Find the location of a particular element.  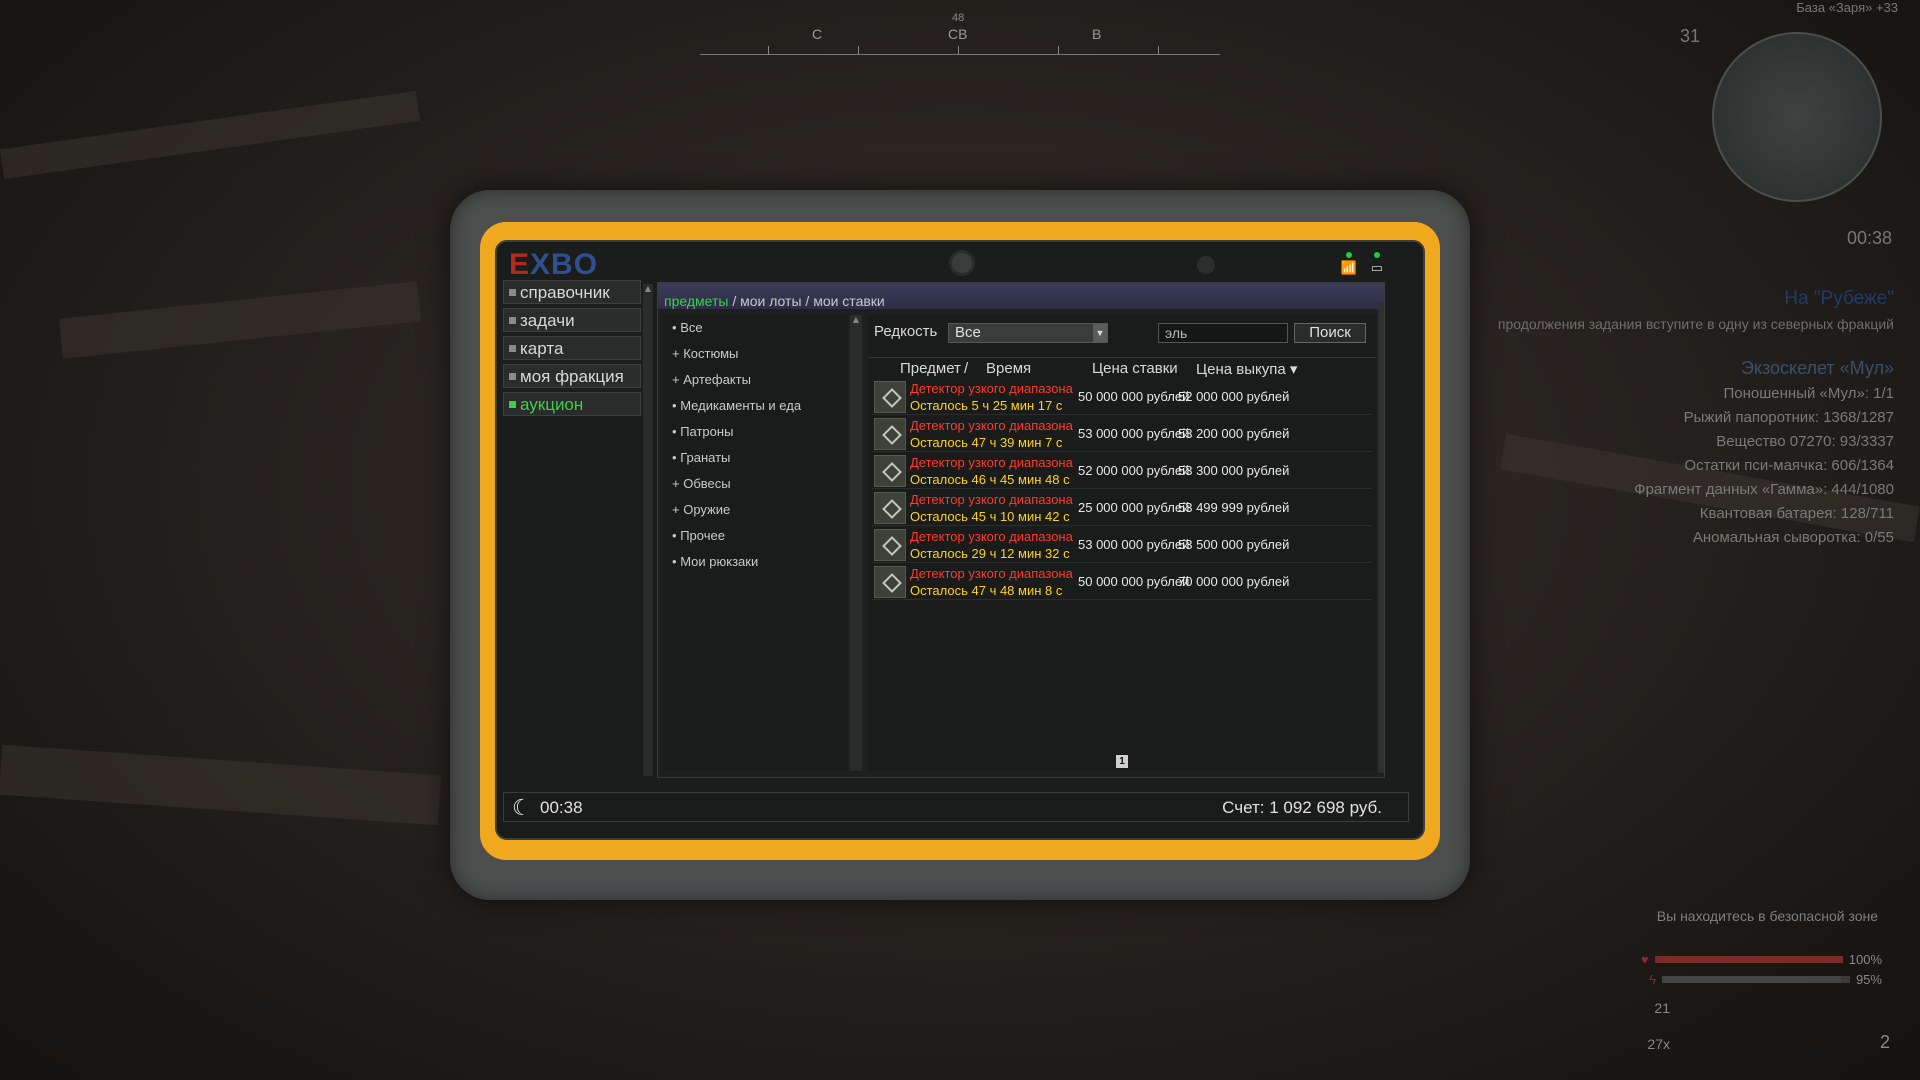

health-bar: ♥ 100% is located at coordinates (1761, 959).